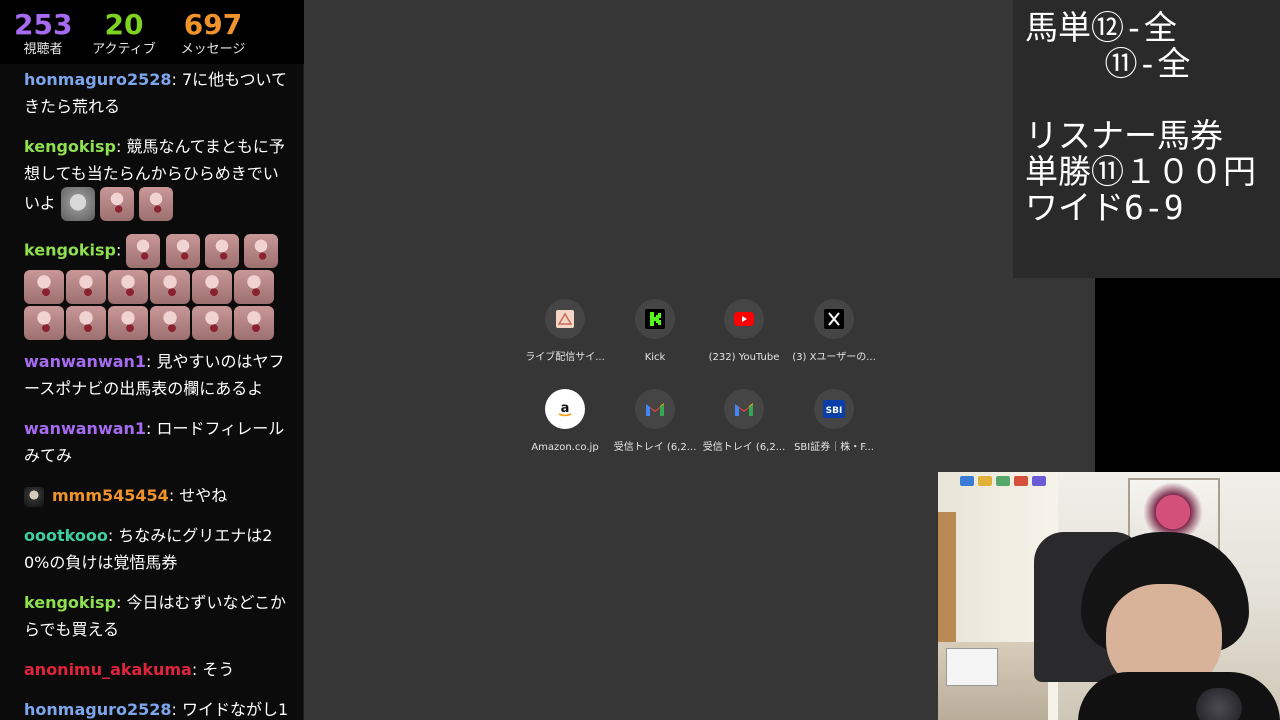  Describe the element at coordinates (156, 93) in the screenshot. I see `chat-message: honmaguro2528: 7に他もついてきたら荒れる` at that location.